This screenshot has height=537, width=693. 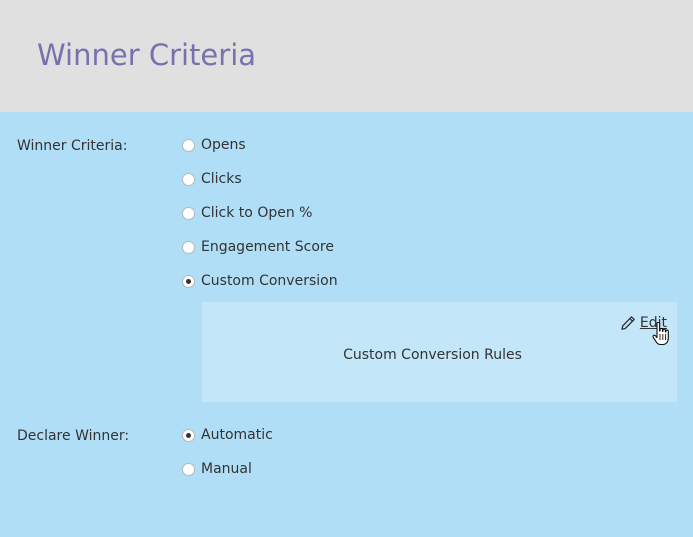 I want to click on custom-conversion-rules-panel: Edit Custom Conversion Rules, so click(x=439, y=352).